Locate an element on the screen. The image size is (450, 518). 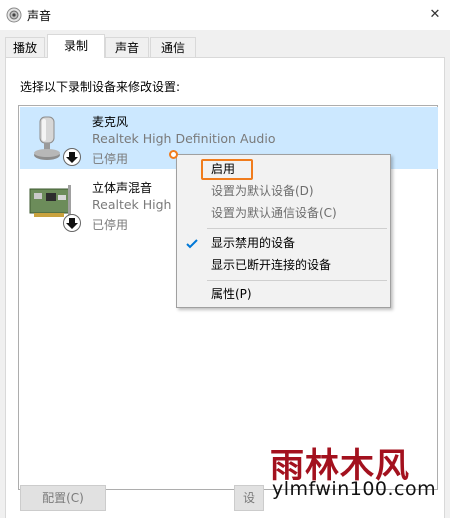
device-driver: Realtek High Definition Audio is located at coordinates (184, 138).